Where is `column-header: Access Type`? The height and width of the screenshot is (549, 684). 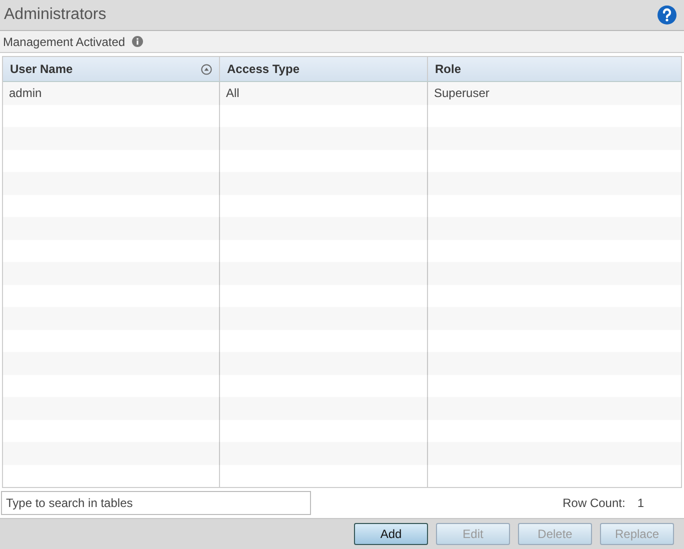
column-header: Access Type is located at coordinates (324, 69).